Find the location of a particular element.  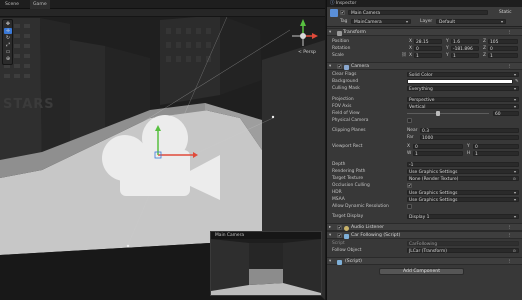

rotation-z-field: 0 is located at coordinates (503, 49).